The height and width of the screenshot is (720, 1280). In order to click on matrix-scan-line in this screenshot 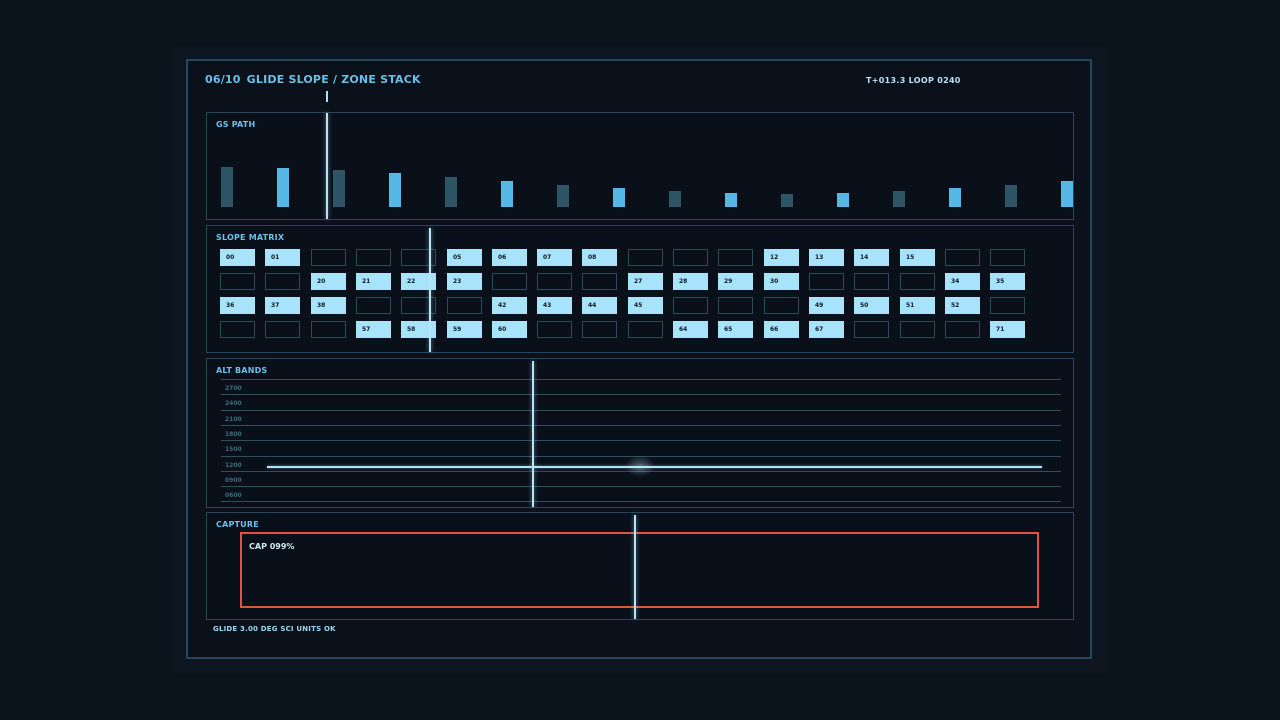, I will do `click(430, 290)`.